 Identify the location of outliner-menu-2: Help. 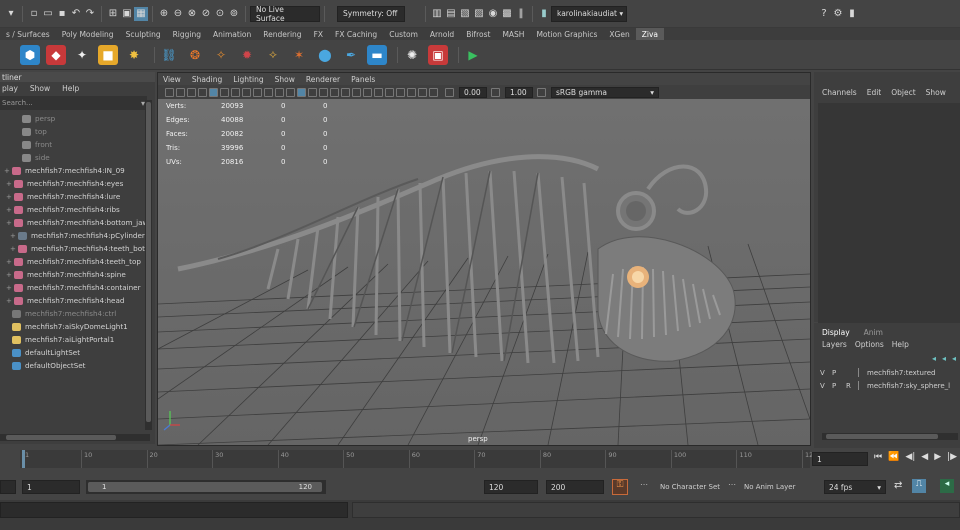
(70, 88).